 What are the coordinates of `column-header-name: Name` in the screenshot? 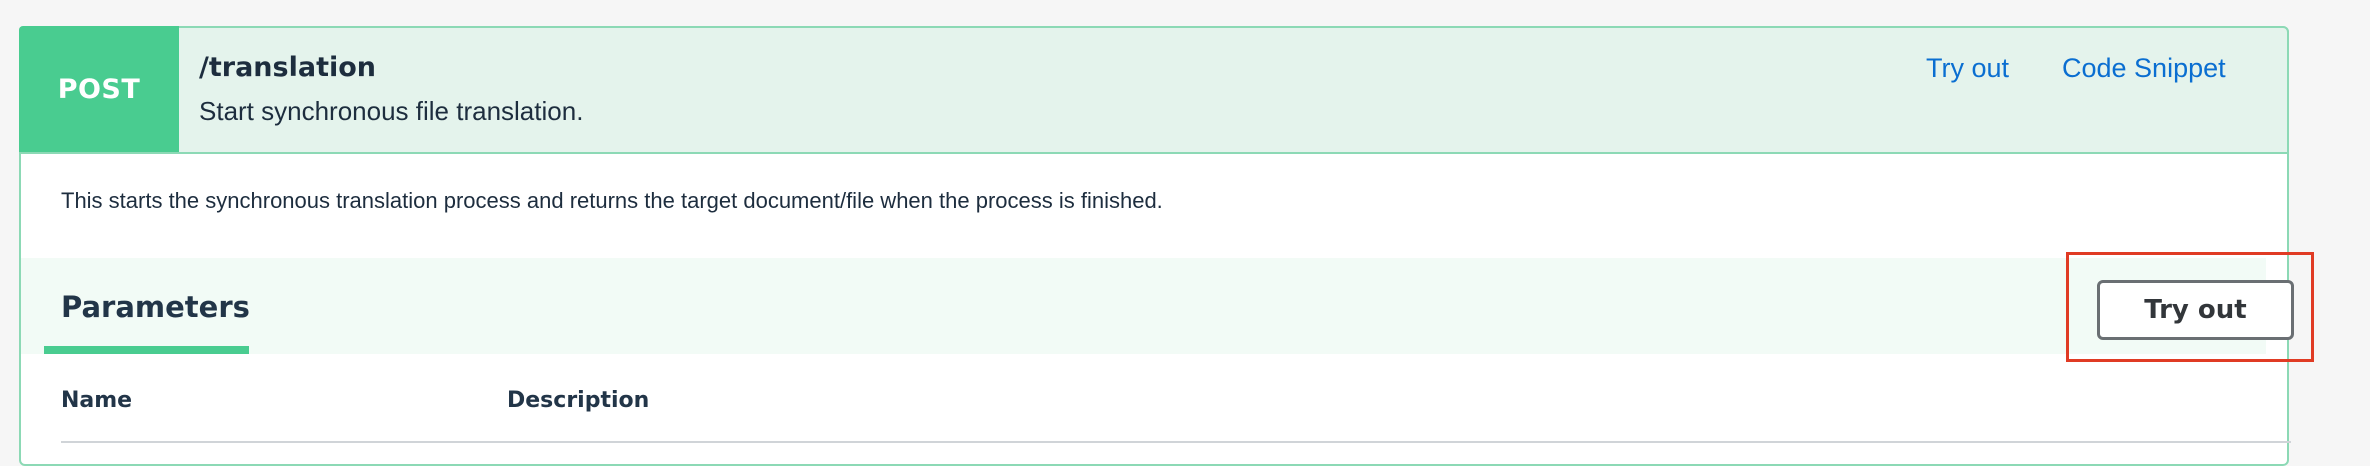 It's located at (97, 400).